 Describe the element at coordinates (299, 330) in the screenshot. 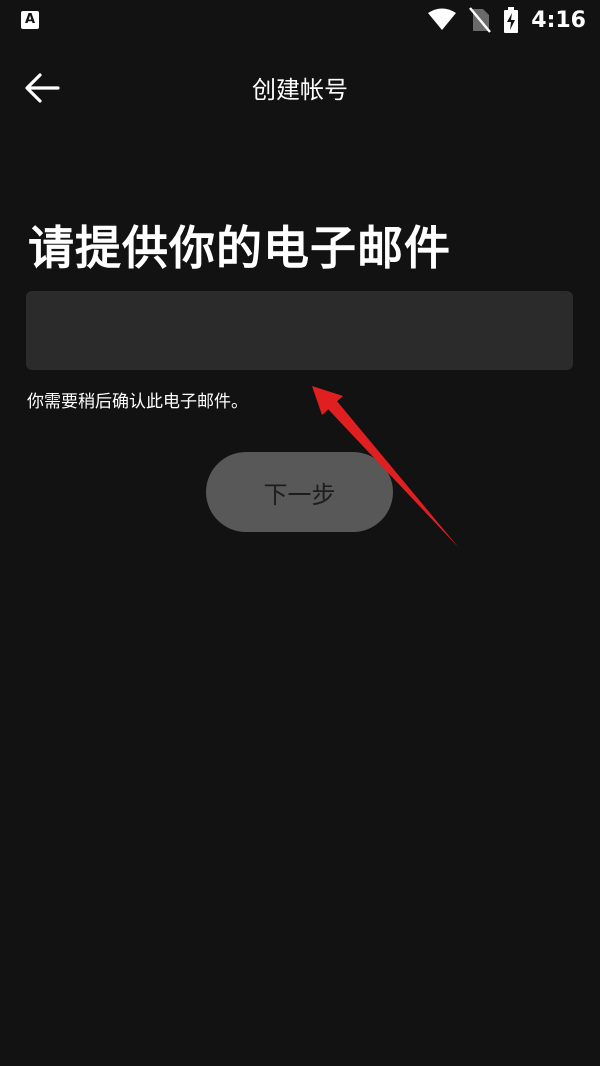

I see `email-input` at that location.